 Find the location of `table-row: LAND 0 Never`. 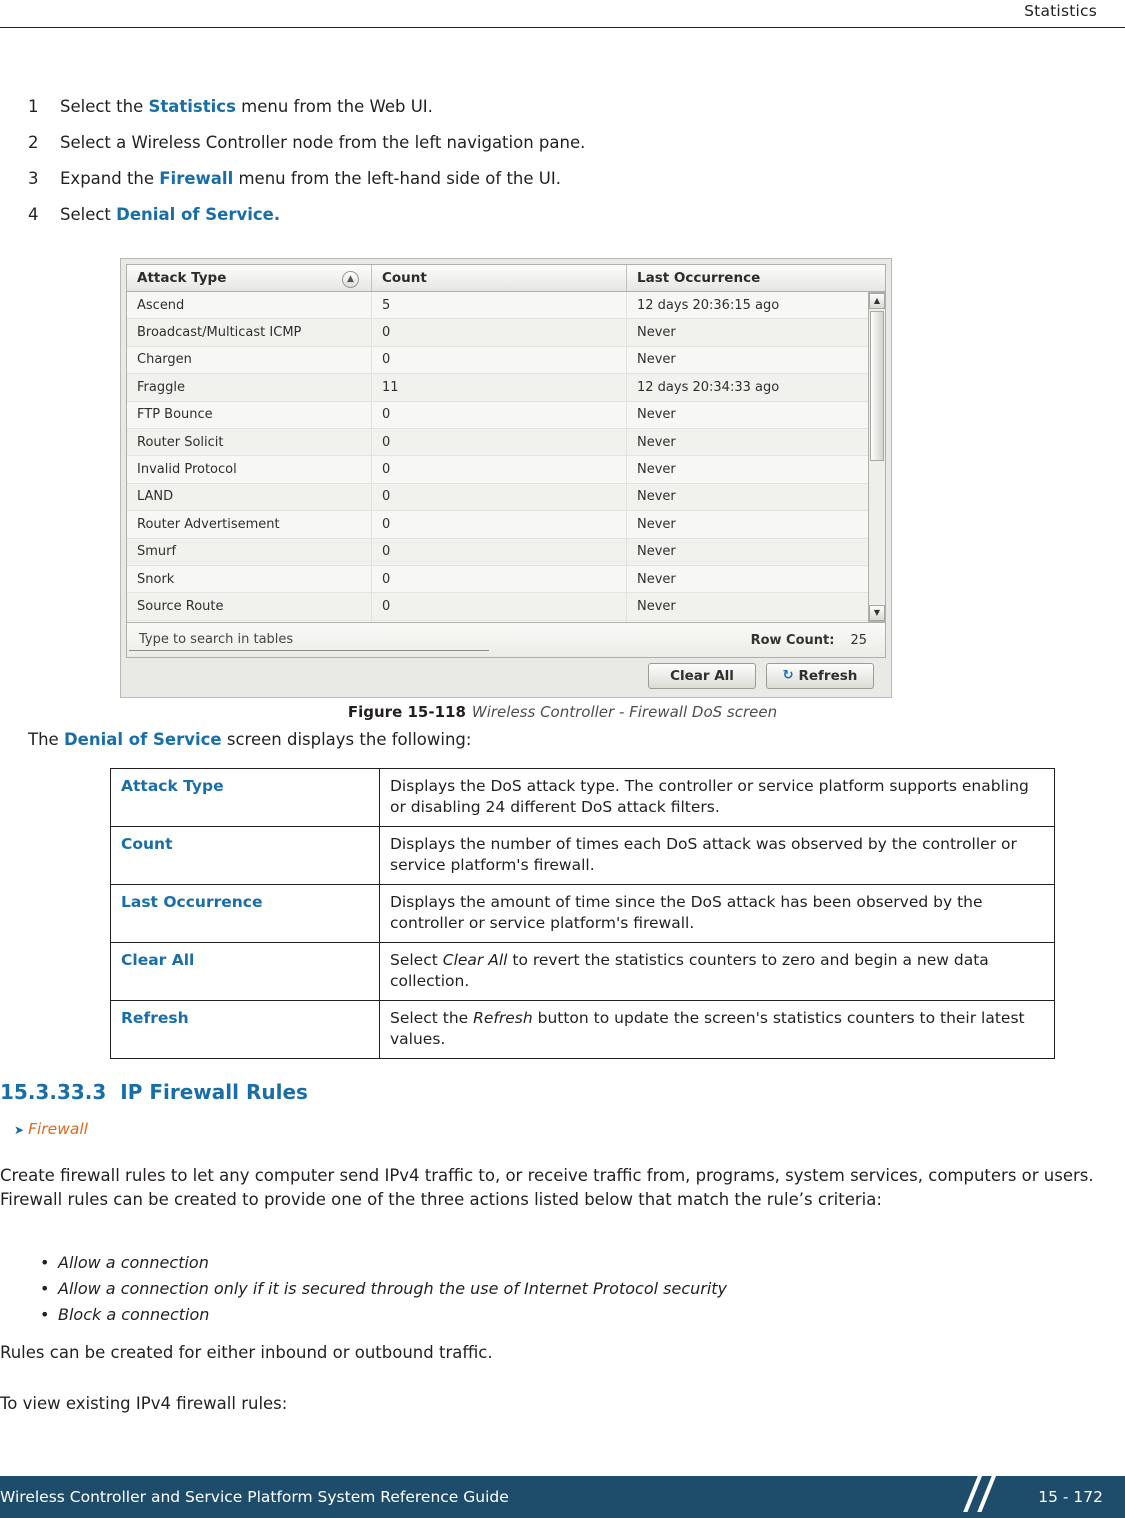

table-row: LAND 0 Never is located at coordinates (506, 497).